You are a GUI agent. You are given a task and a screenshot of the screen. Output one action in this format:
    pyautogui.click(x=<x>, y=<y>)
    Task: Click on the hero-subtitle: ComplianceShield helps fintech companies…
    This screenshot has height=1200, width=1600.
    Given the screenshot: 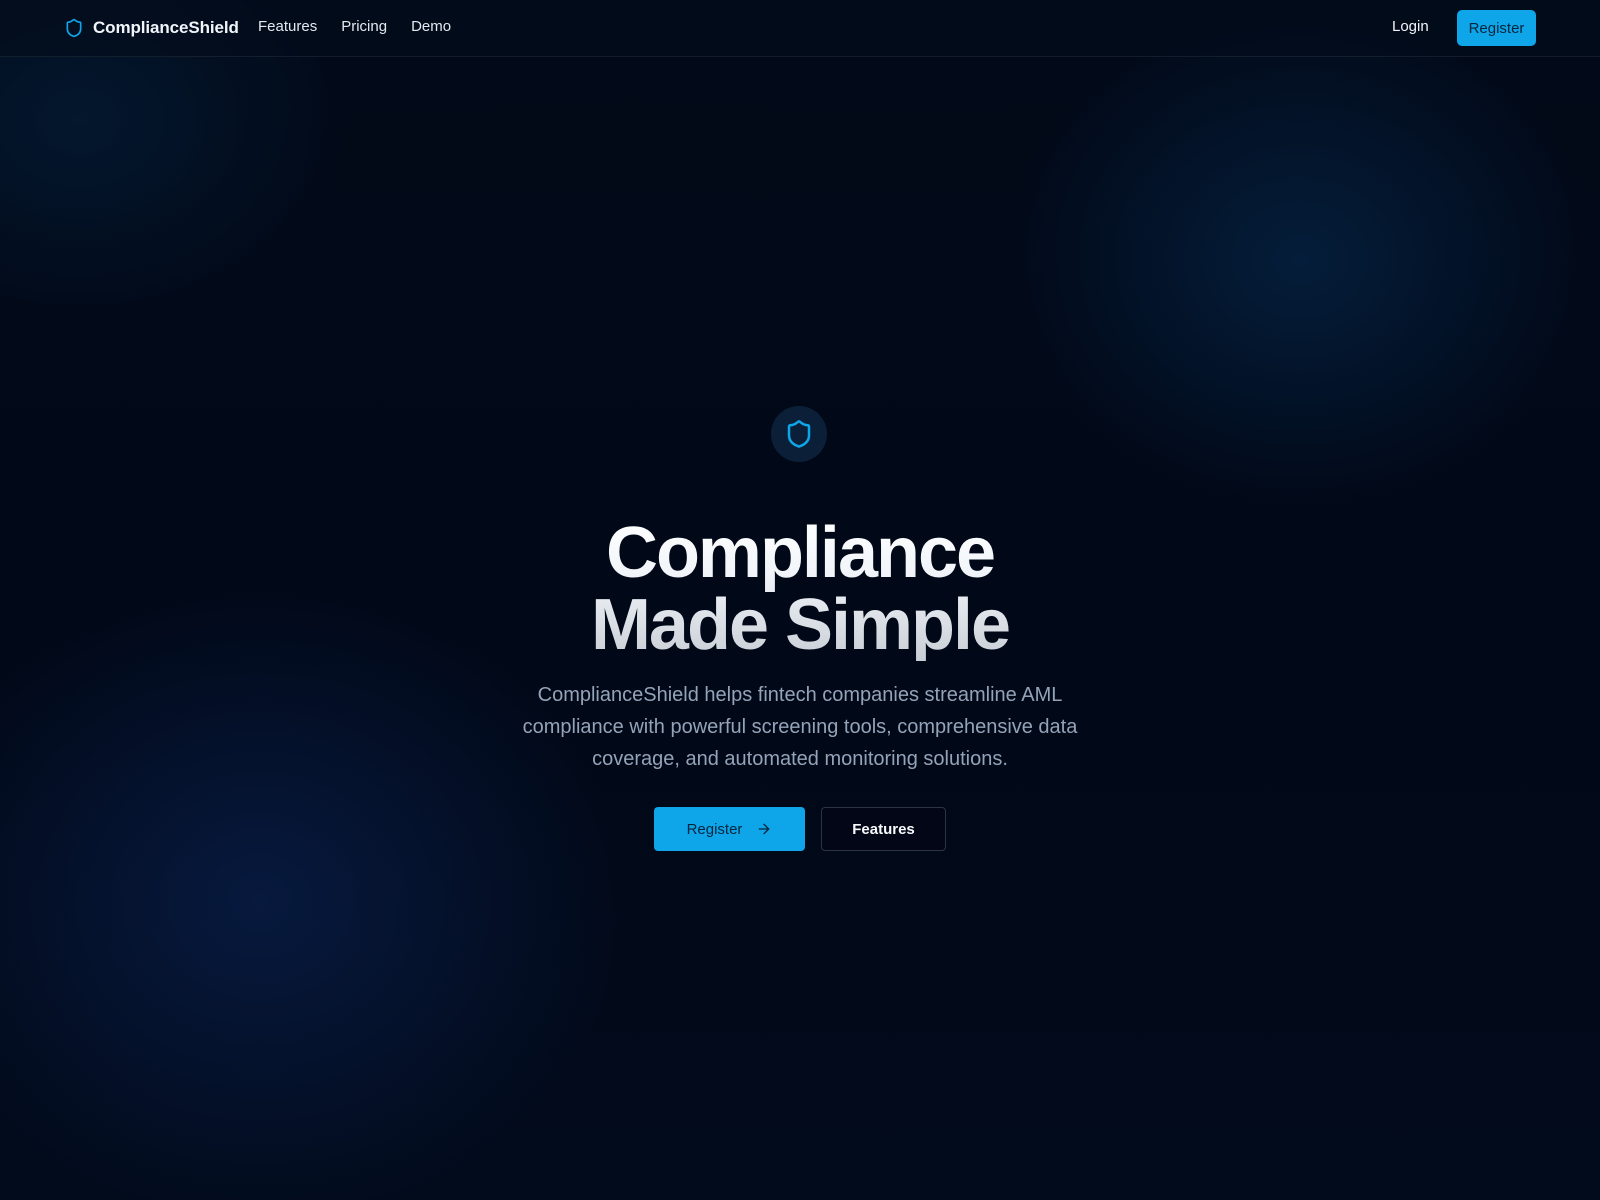 What is the action you would take?
    pyautogui.click(x=800, y=727)
    